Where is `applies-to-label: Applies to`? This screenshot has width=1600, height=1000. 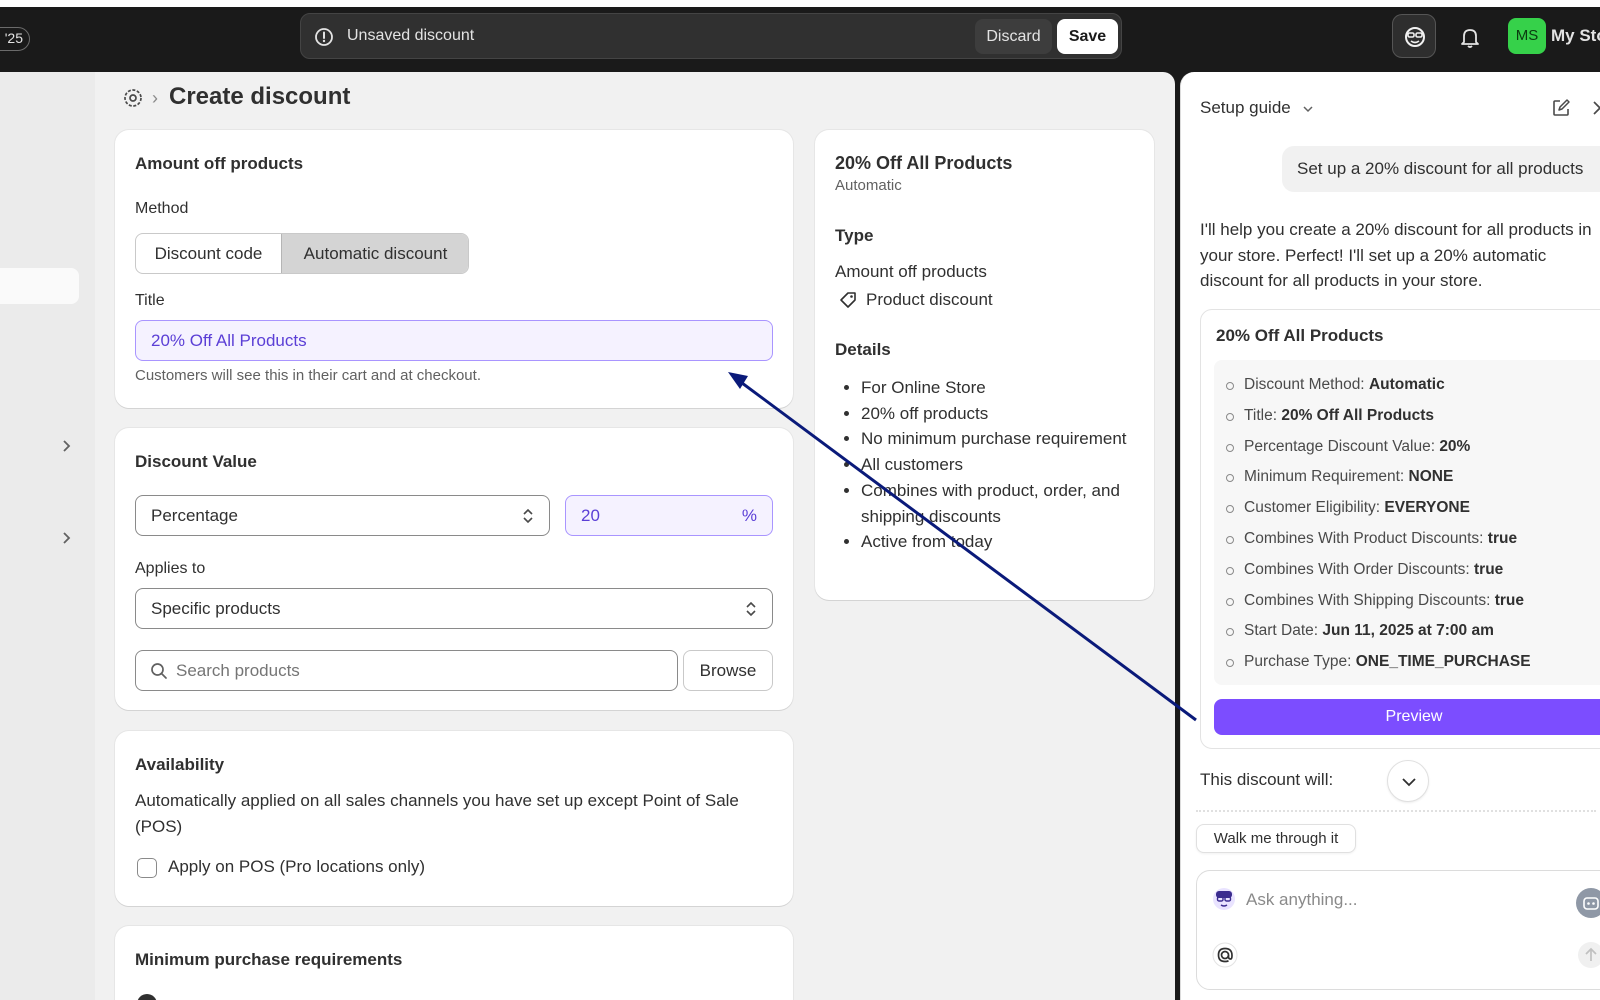
applies-to-label: Applies to is located at coordinates (170, 568).